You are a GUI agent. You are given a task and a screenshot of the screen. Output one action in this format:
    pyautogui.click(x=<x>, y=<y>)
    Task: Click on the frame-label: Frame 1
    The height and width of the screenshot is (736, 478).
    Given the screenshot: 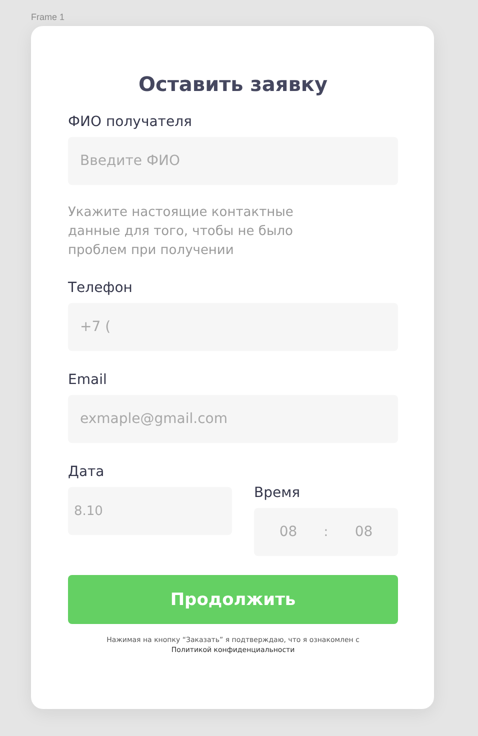 What is the action you would take?
    pyautogui.click(x=48, y=17)
    